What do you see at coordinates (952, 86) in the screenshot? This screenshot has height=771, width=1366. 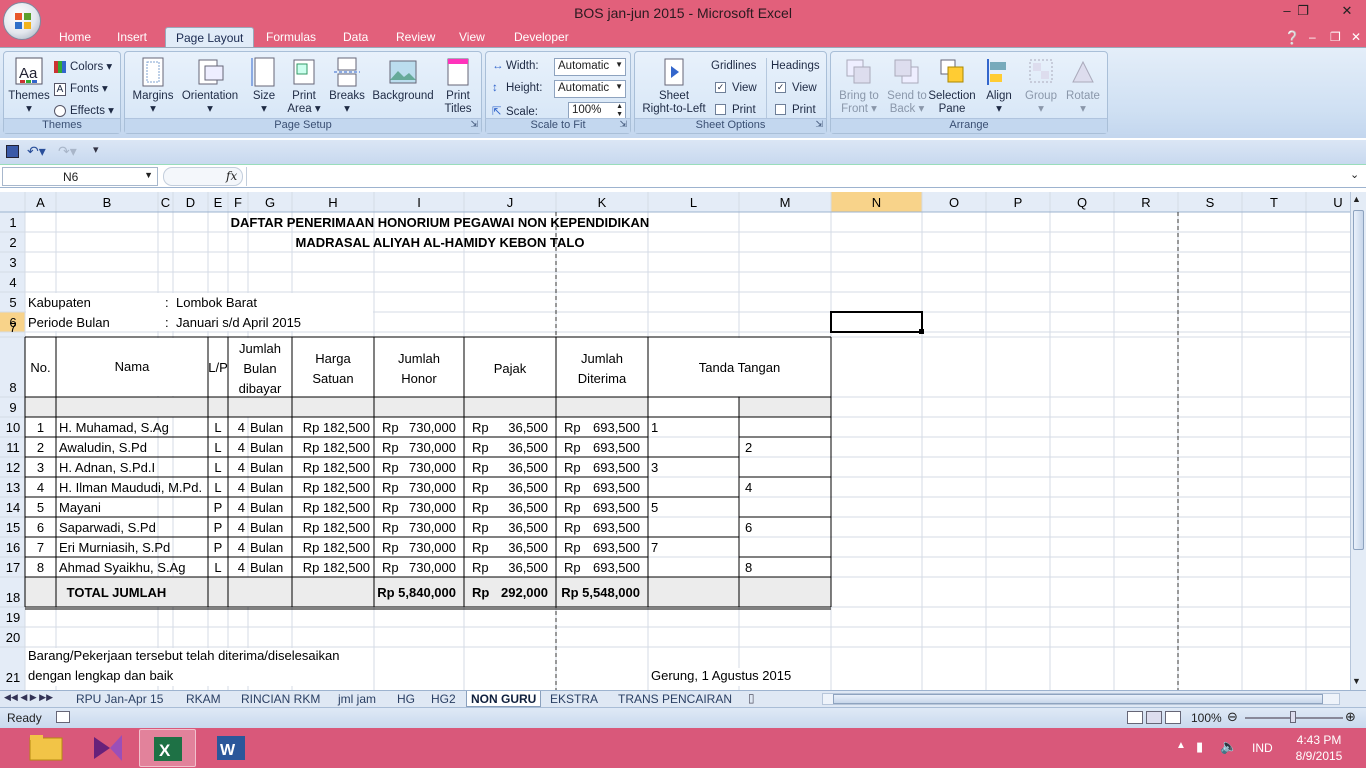 I see `selection-pane-button: Selection Pane` at bounding box center [952, 86].